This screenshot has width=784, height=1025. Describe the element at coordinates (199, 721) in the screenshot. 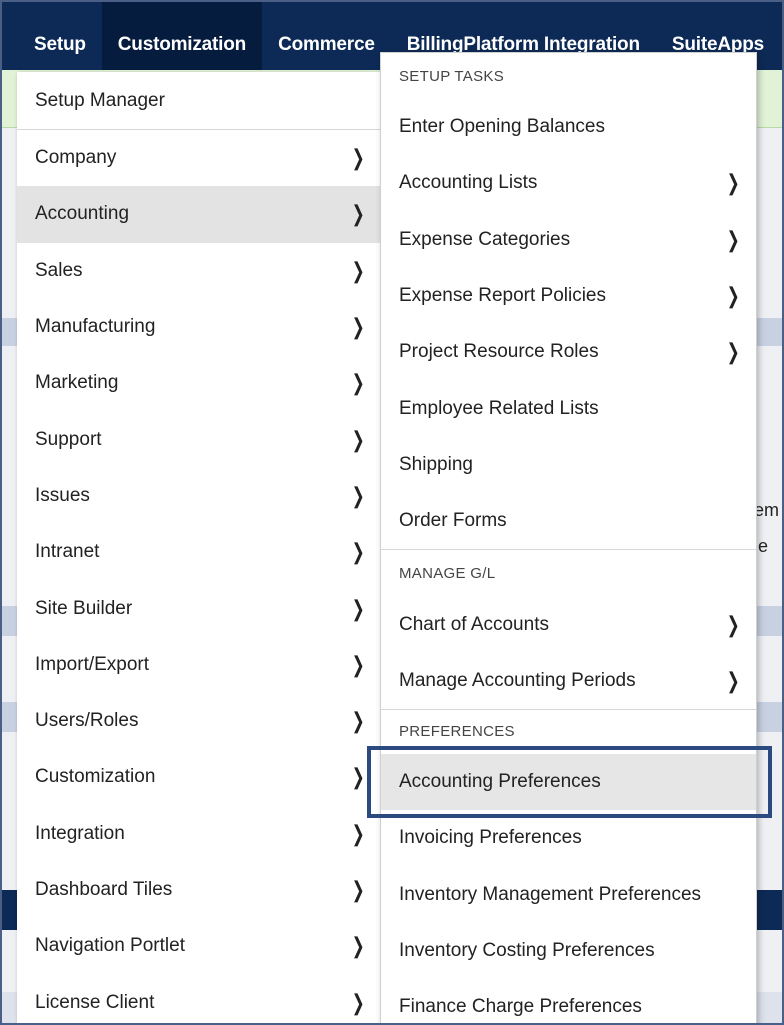

I see `menu-item-users-roles: Users/Roles ❯` at that location.